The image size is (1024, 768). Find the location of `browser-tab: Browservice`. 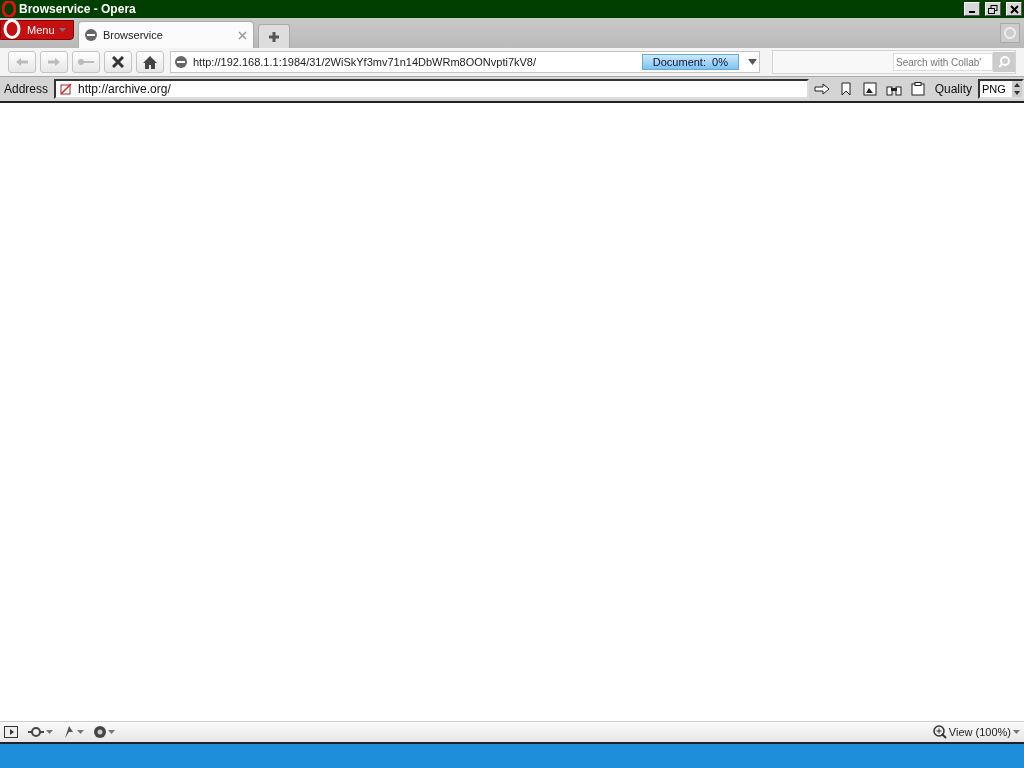

browser-tab: Browservice is located at coordinates (166, 34).